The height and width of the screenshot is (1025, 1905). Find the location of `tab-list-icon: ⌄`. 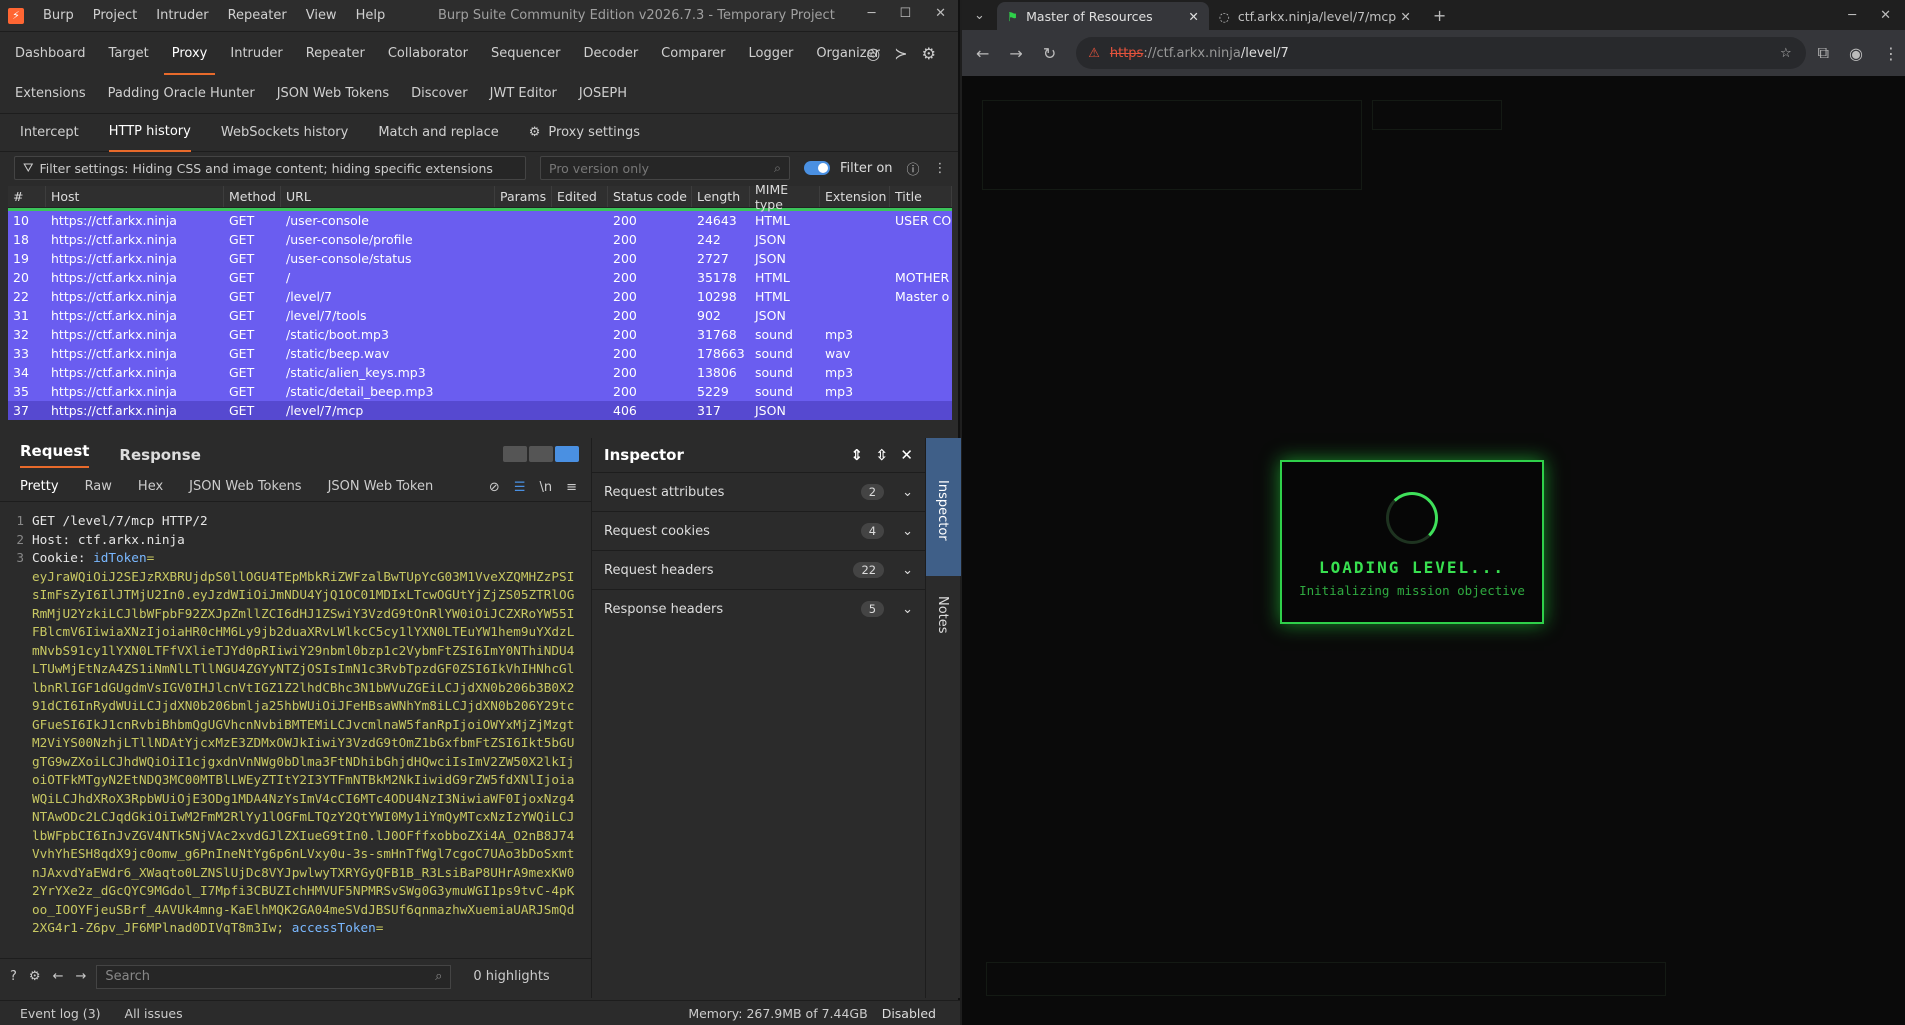

tab-list-icon: ⌄ is located at coordinates (979, 15).